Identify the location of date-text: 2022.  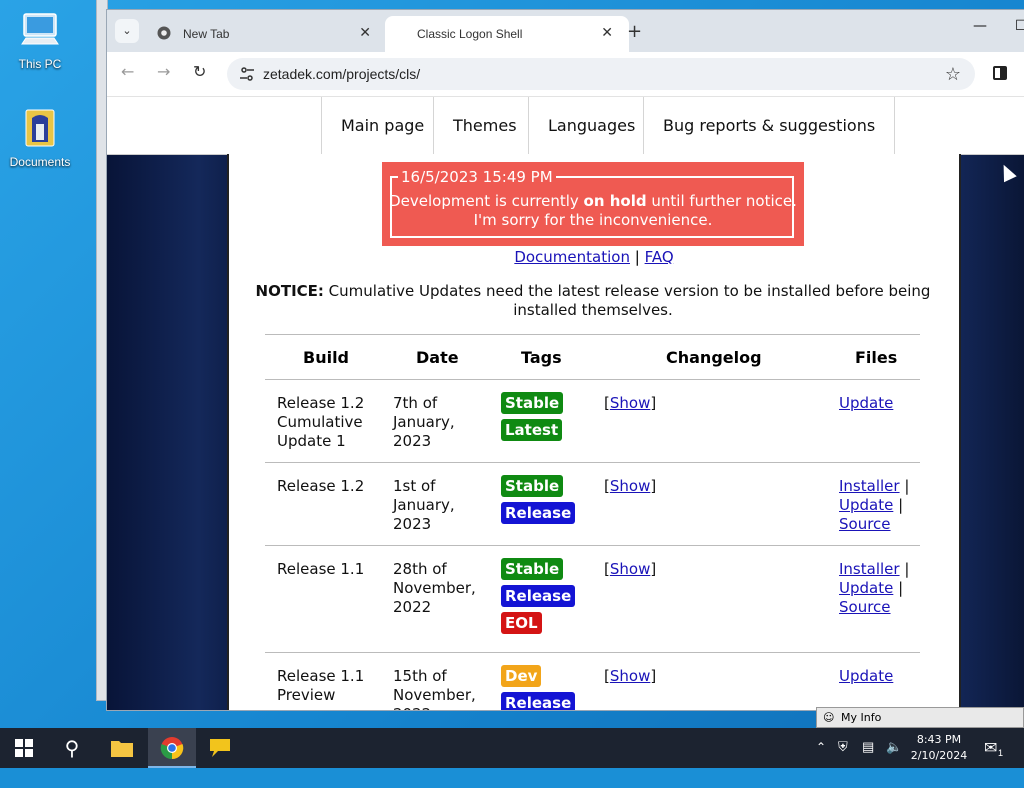
(434, 707).